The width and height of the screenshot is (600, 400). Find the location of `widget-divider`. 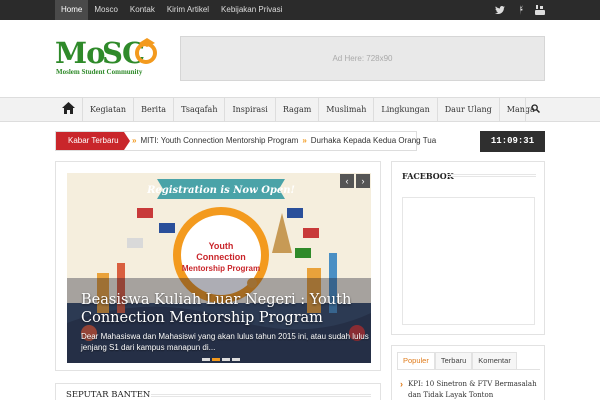

widget-divider is located at coordinates (491, 175).